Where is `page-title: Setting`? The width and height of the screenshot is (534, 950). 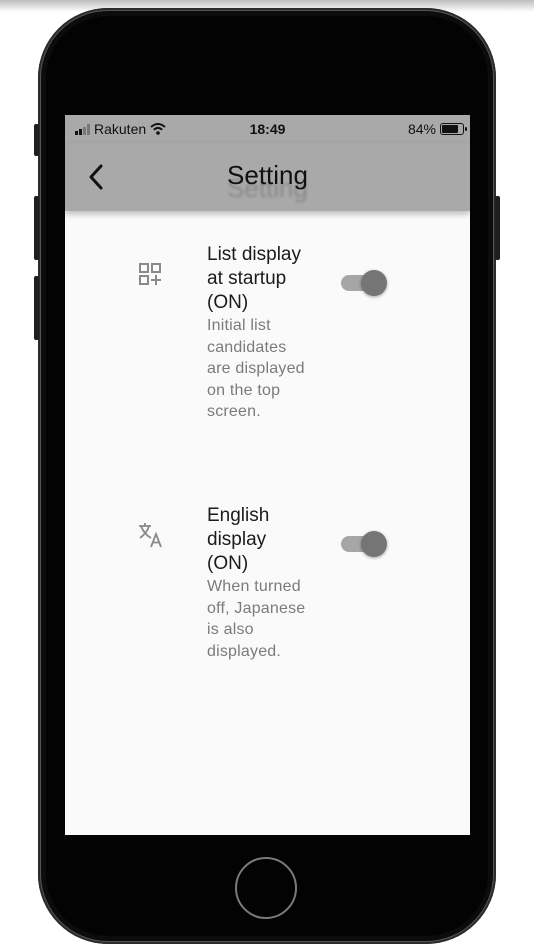
page-title: Setting is located at coordinates (267, 175).